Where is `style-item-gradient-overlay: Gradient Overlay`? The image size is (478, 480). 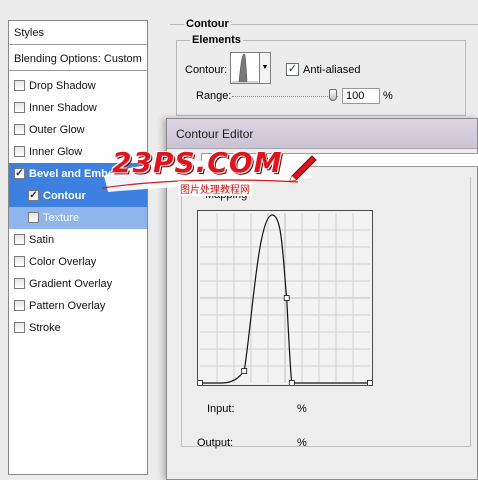 style-item-gradient-overlay: Gradient Overlay is located at coordinates (78, 284).